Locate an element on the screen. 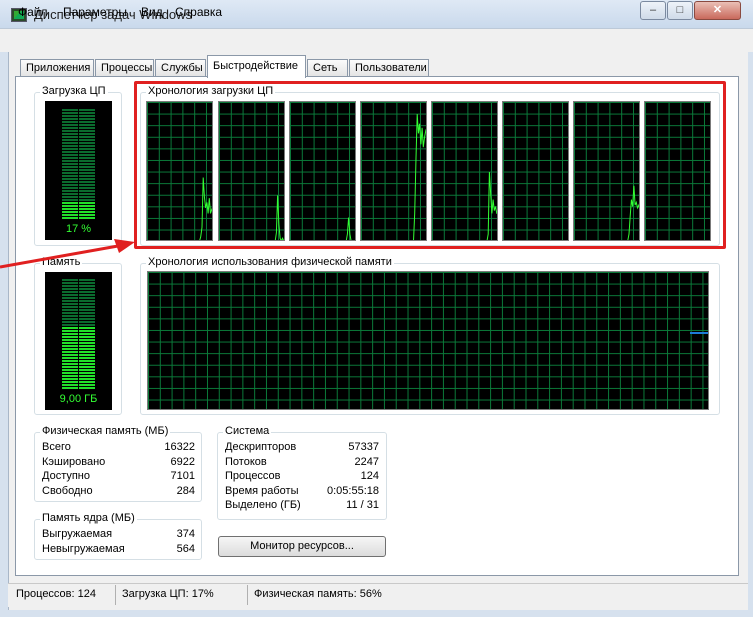 This screenshot has height=617, width=753. physical-memory-row: Доступно 7101 is located at coordinates (118, 477).